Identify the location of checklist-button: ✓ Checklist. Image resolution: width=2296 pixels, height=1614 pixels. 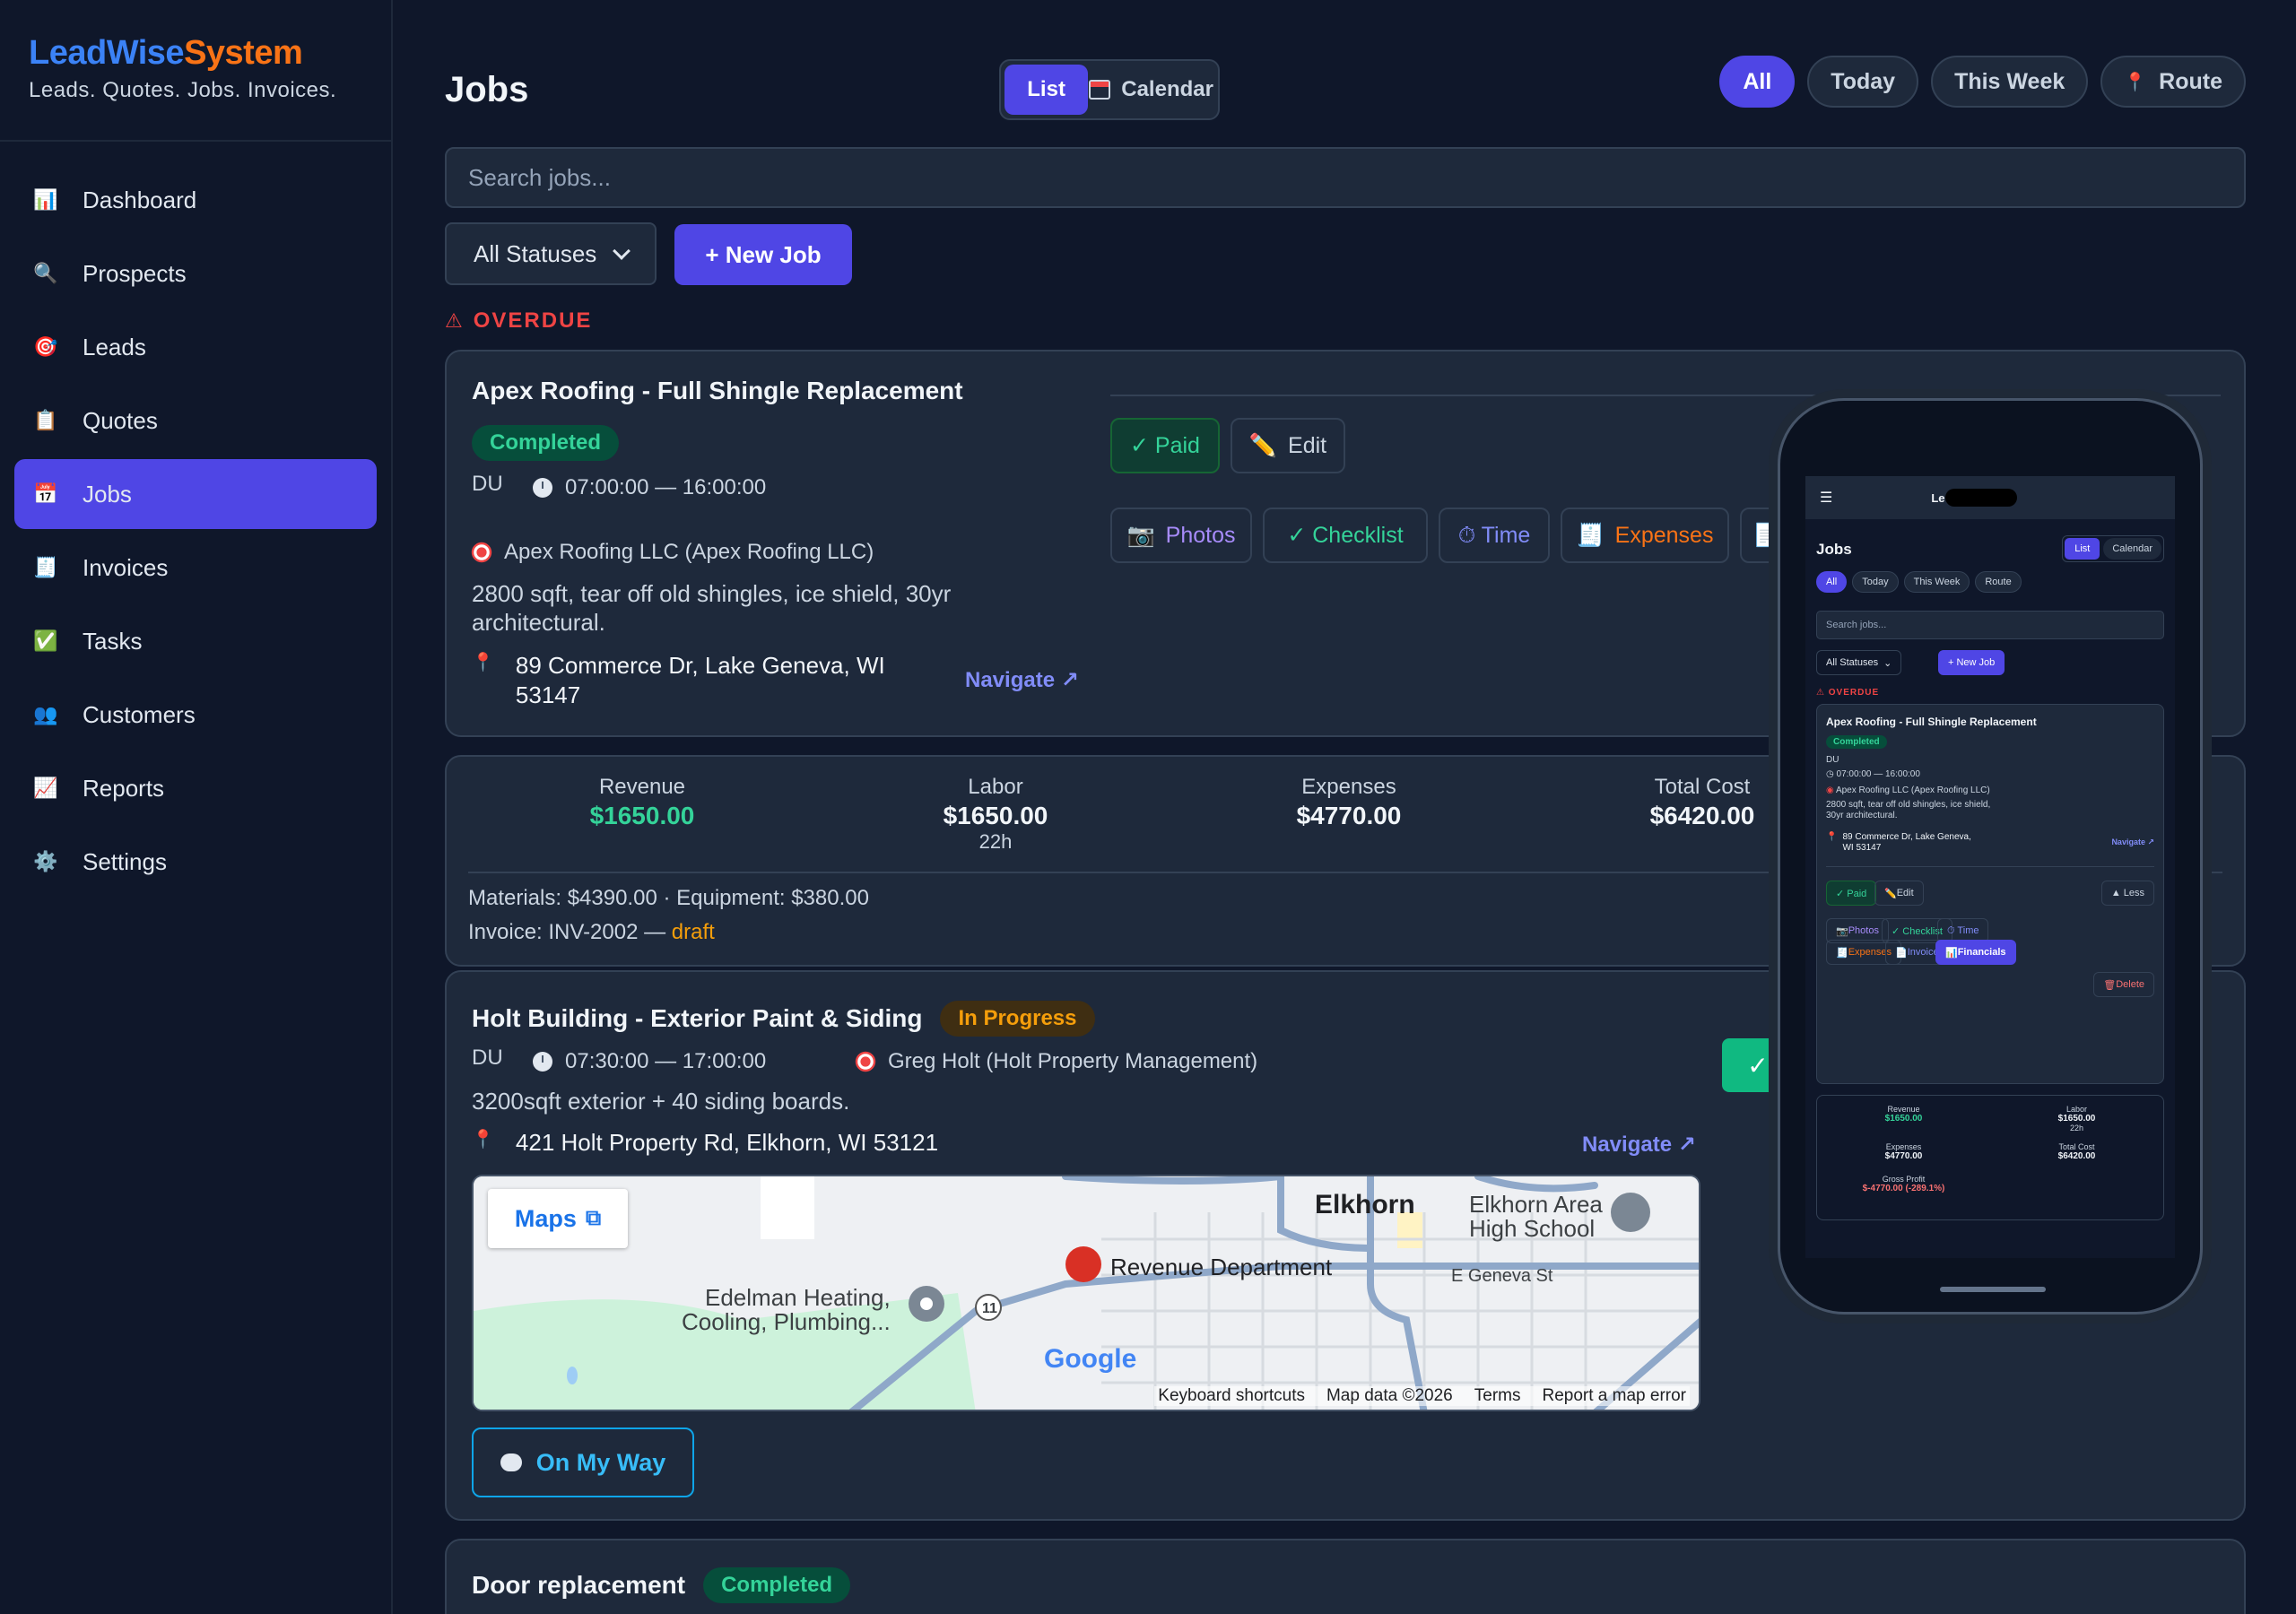
(1345, 535).